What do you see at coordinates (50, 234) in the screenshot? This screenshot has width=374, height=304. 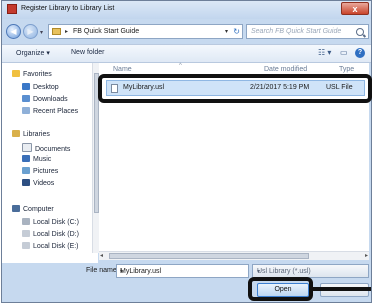 I see `nav-local-disk-d: Local Disk (D:)` at bounding box center [50, 234].